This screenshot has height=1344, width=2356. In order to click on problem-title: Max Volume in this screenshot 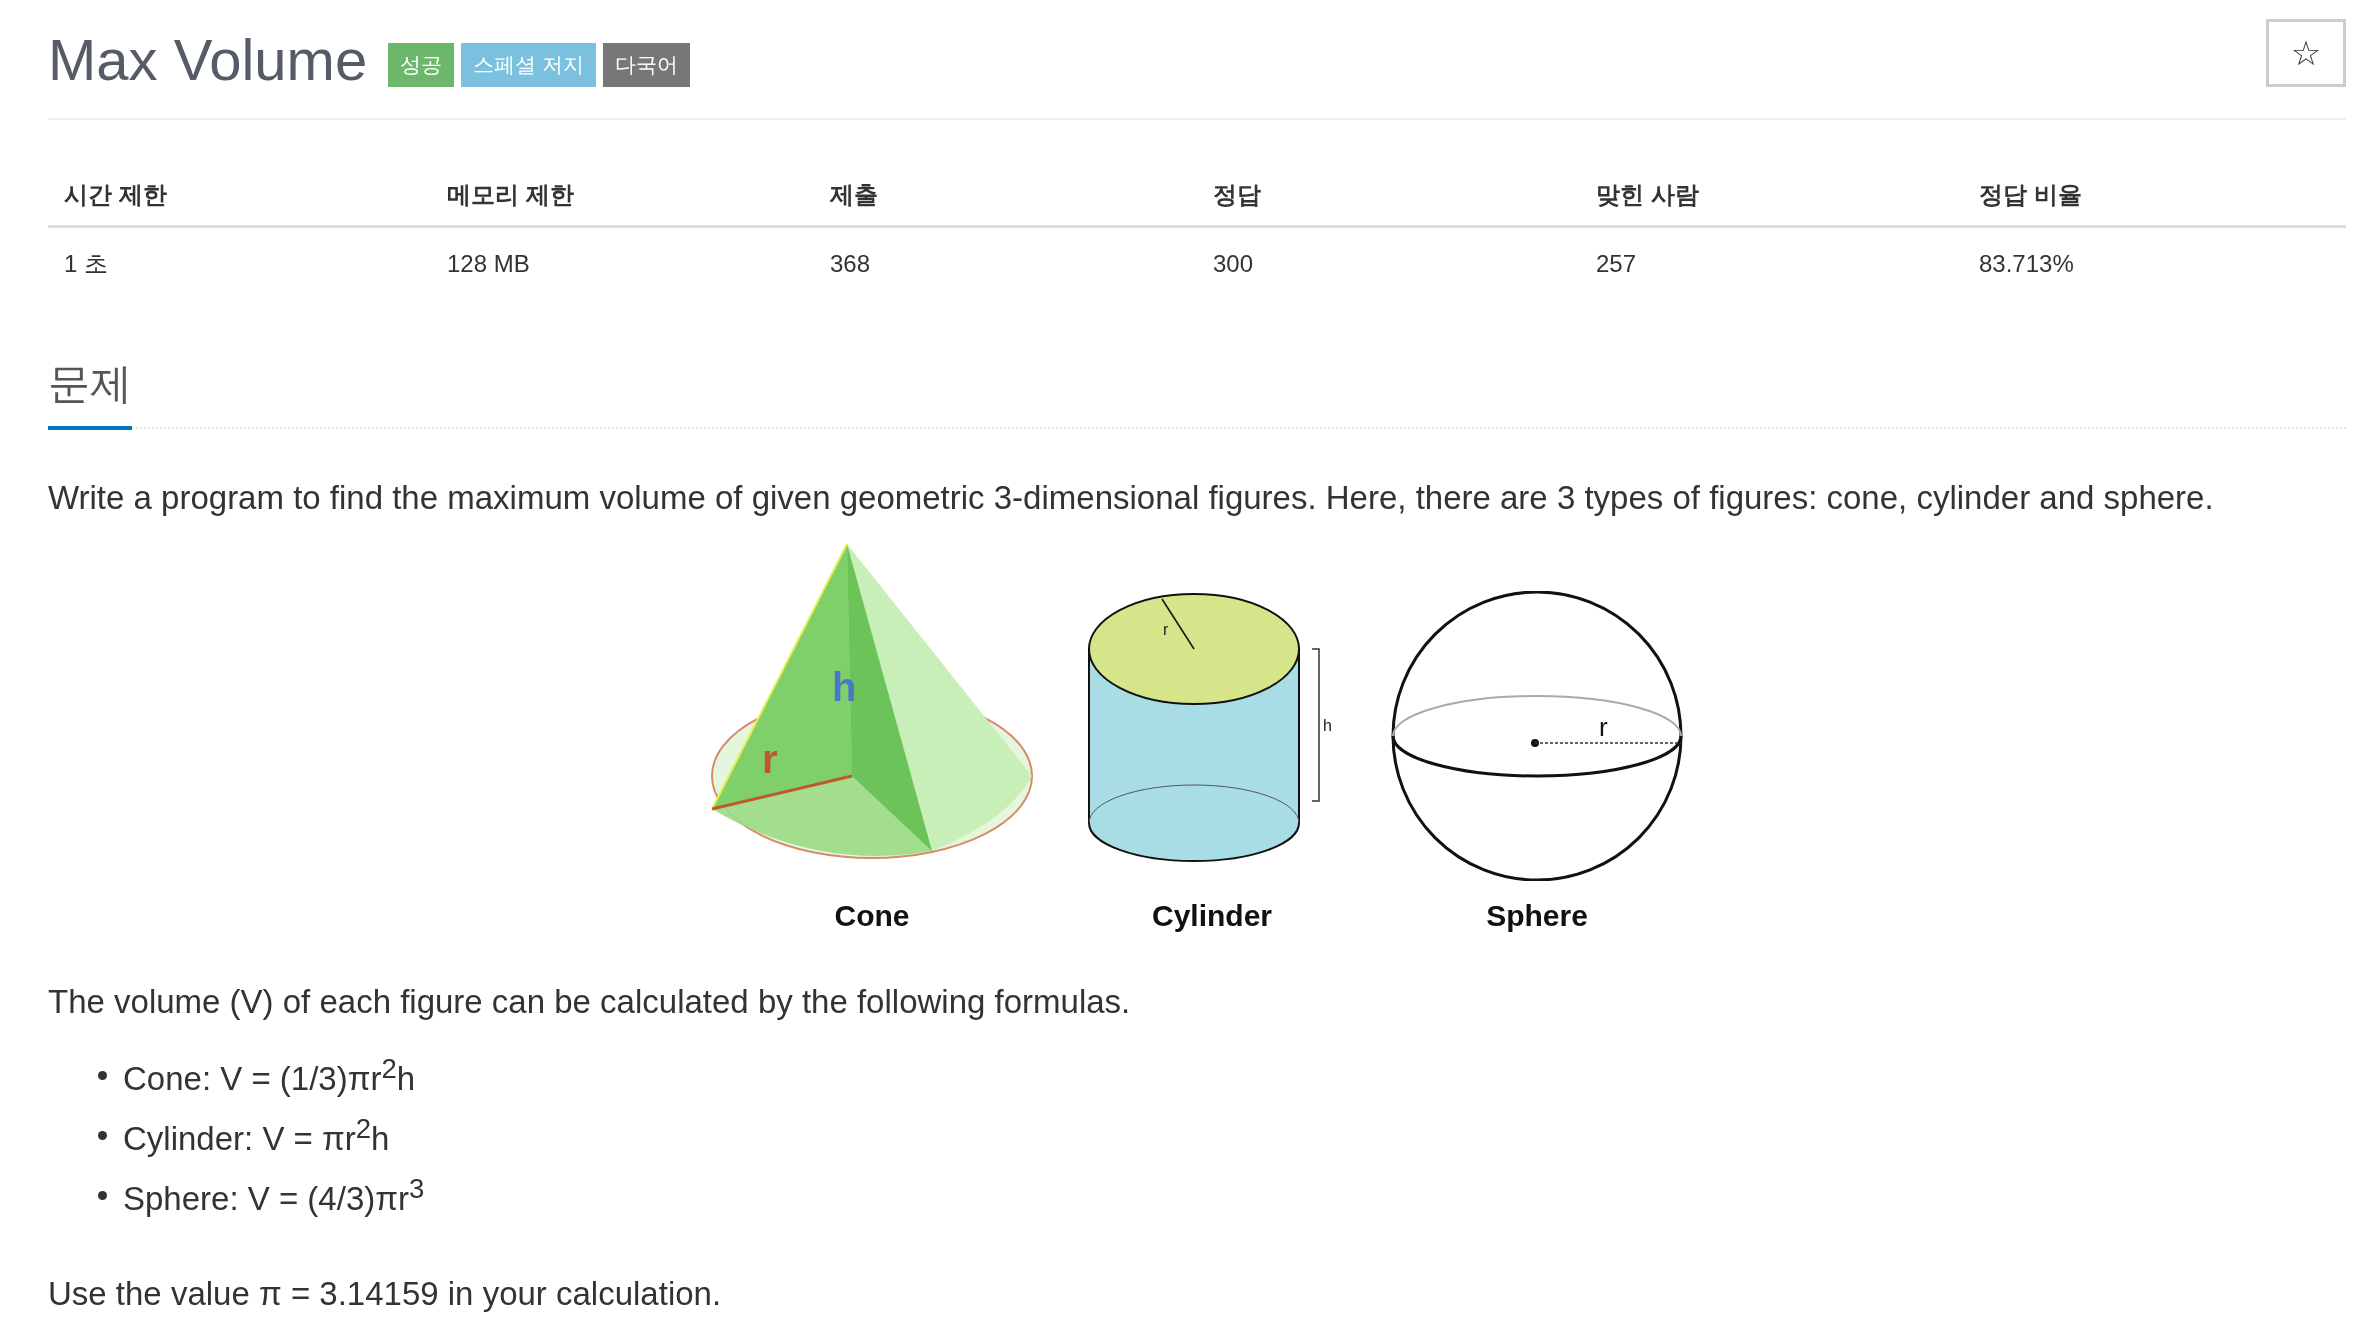, I will do `click(208, 59)`.